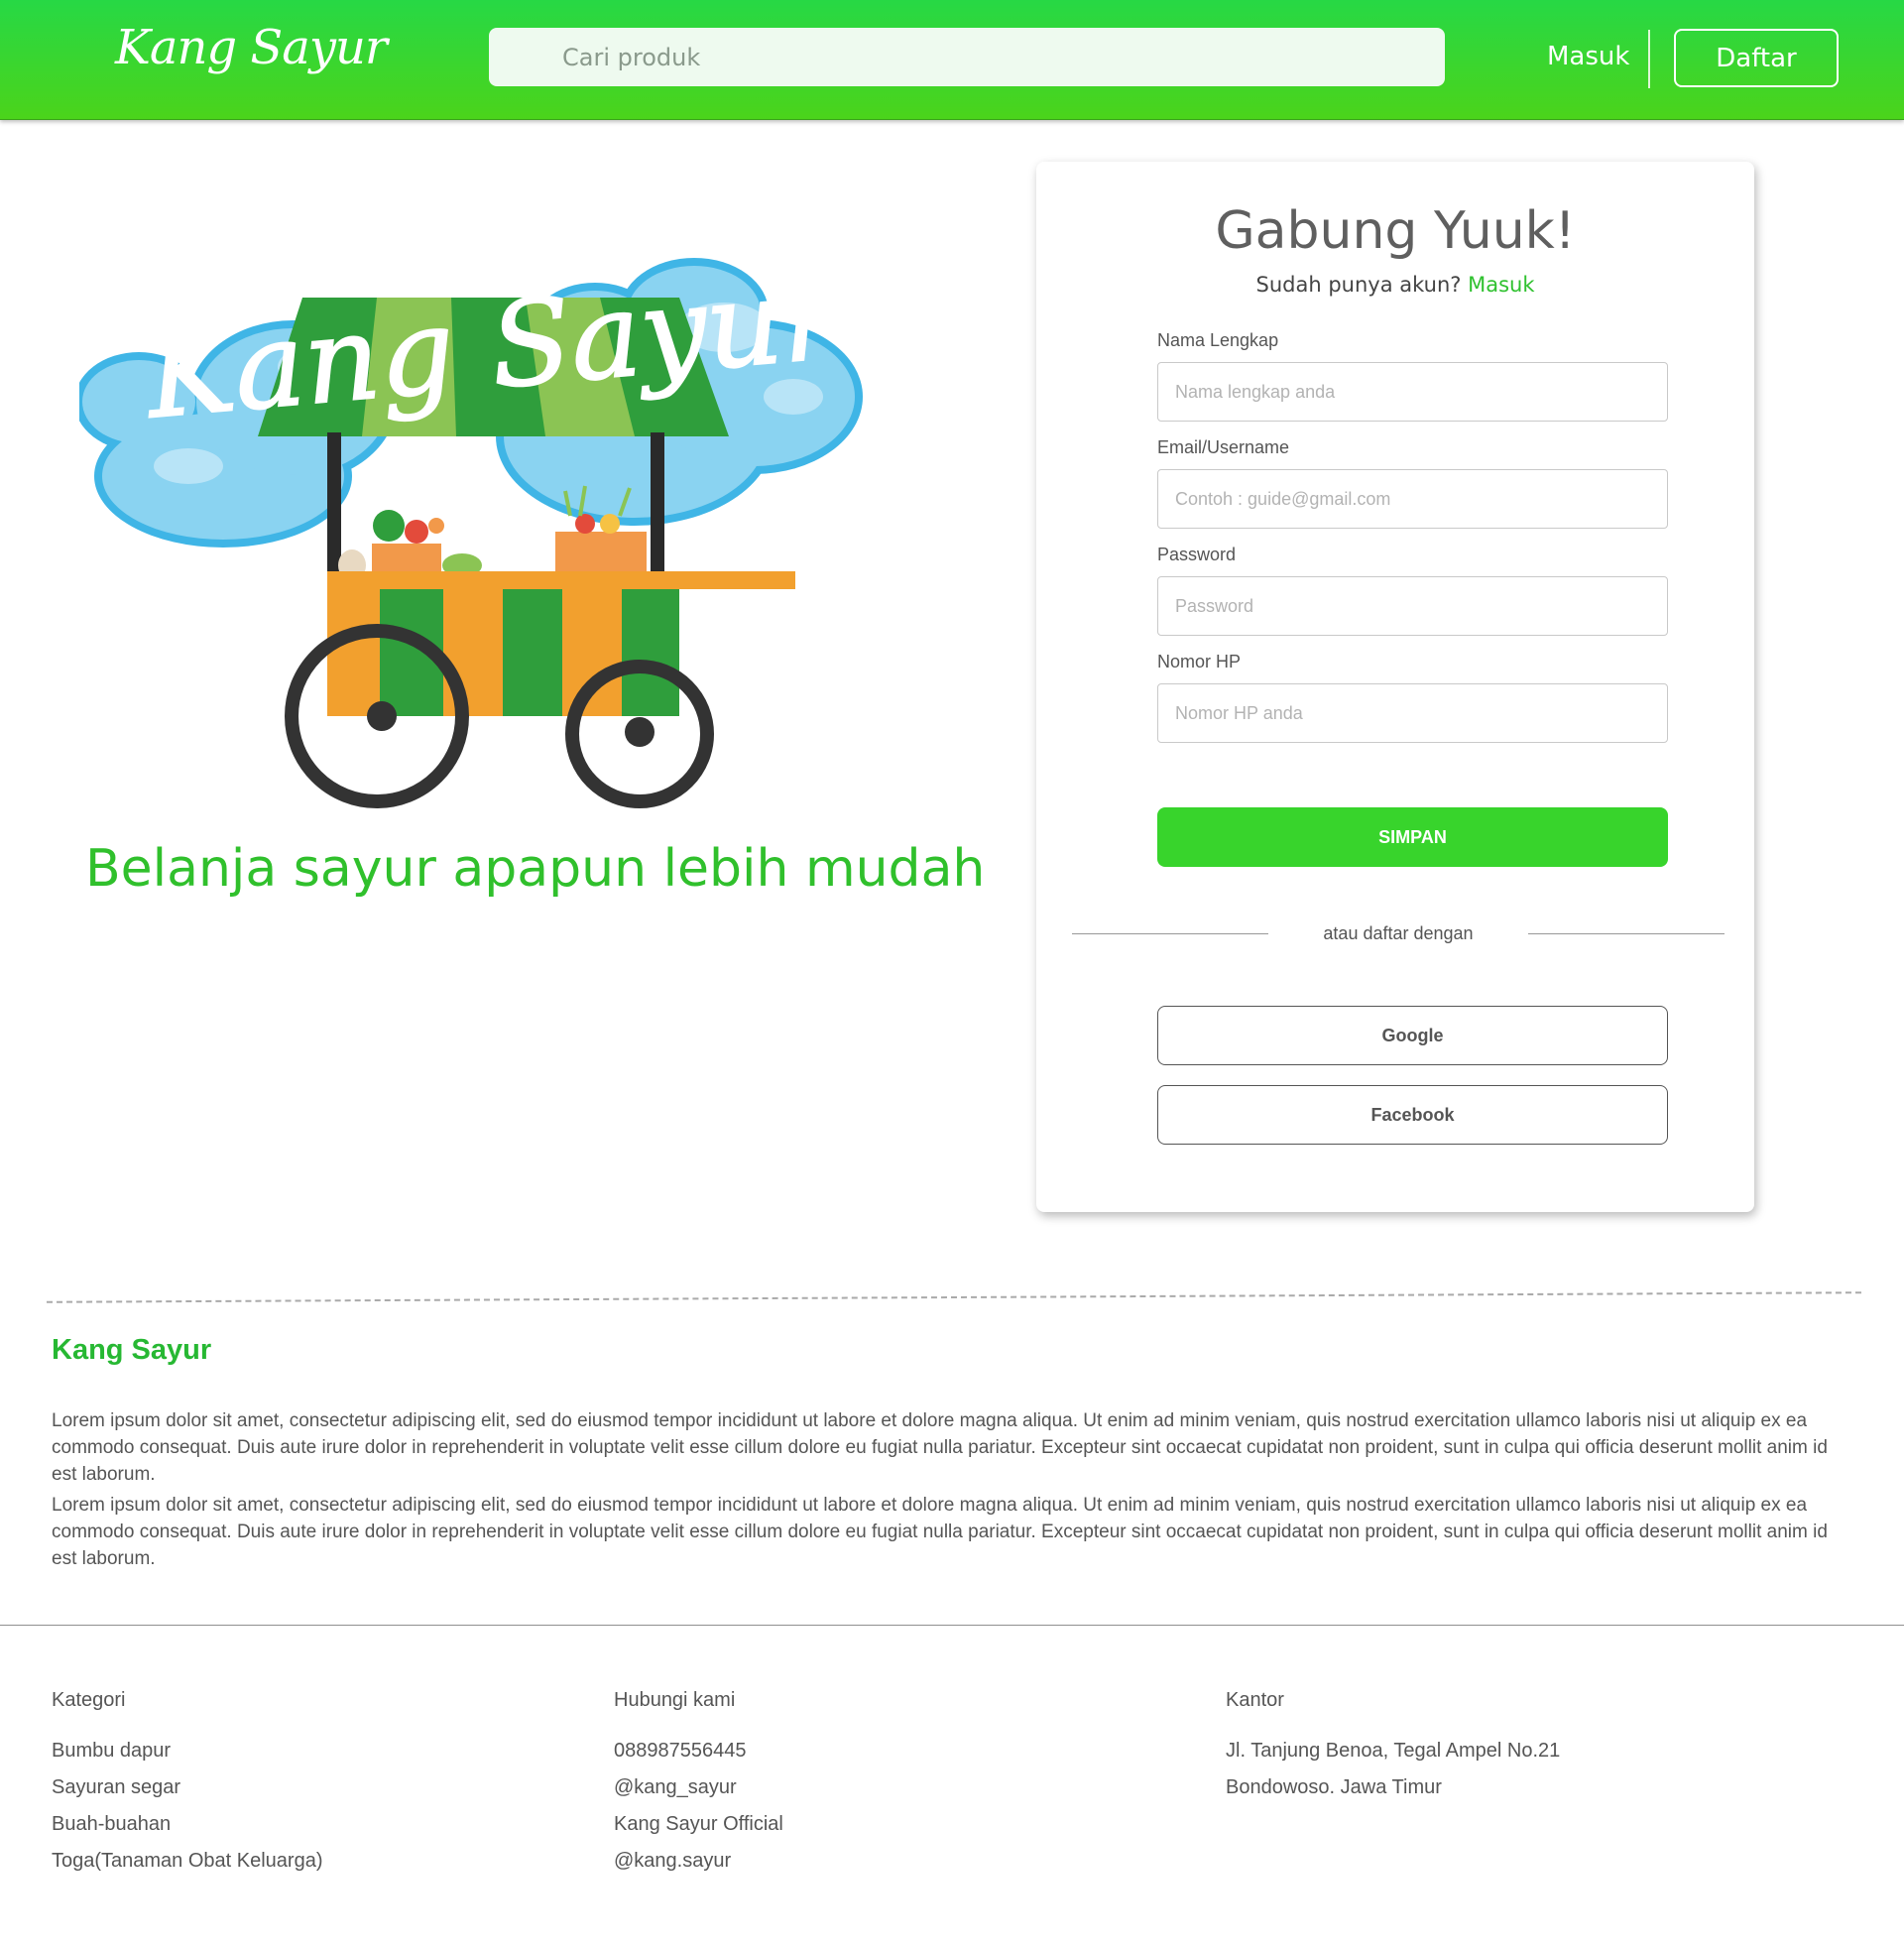 The height and width of the screenshot is (1949, 1904). Describe the element at coordinates (1501, 285) in the screenshot. I see `login-link-inline: Masuk` at that location.